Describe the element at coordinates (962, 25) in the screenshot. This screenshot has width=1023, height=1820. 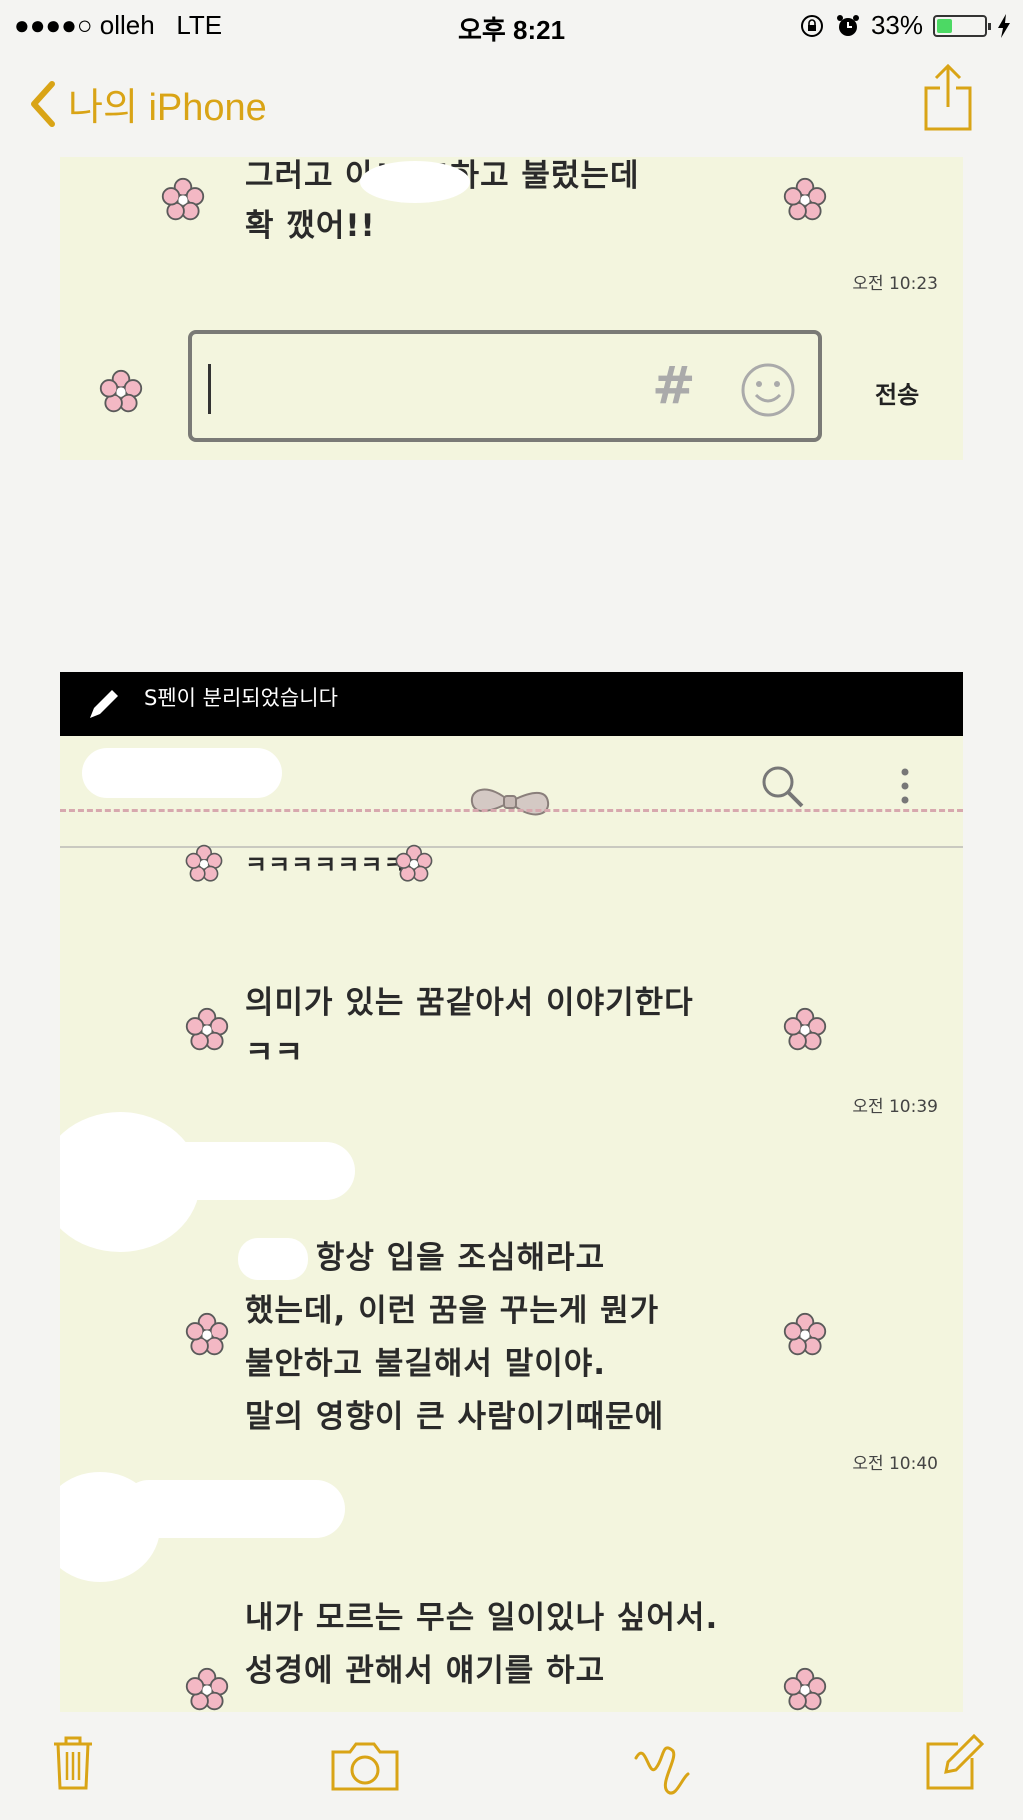
I see `battery-icon` at that location.